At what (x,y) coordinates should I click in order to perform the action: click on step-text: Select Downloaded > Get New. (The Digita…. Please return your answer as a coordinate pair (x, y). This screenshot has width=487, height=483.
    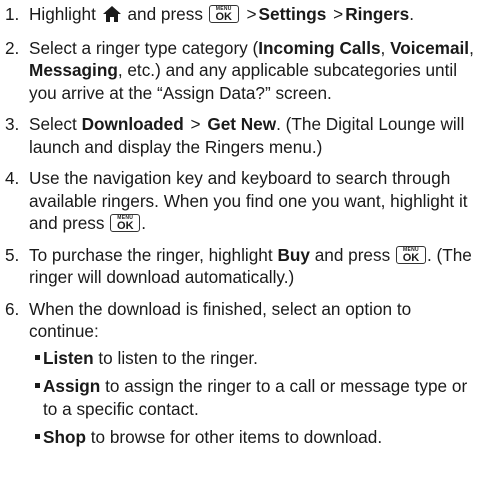
    Looking at the image, I should click on (247, 135).